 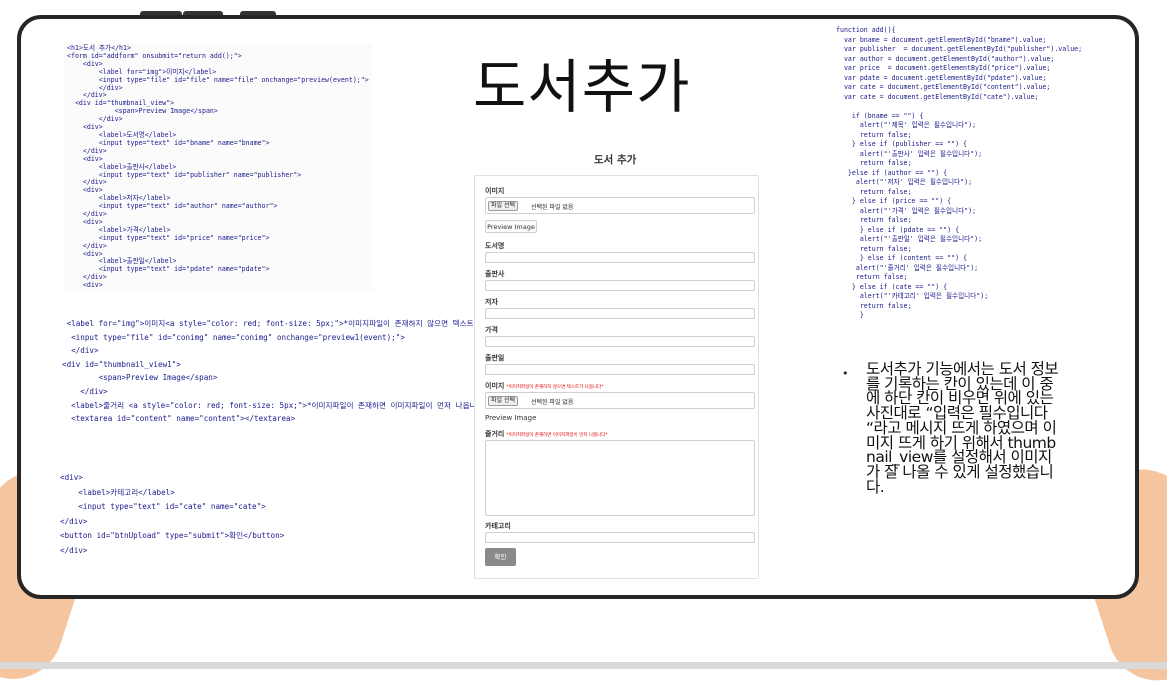 What do you see at coordinates (495, 246) in the screenshot?
I see `bname-label: 도서명` at bounding box center [495, 246].